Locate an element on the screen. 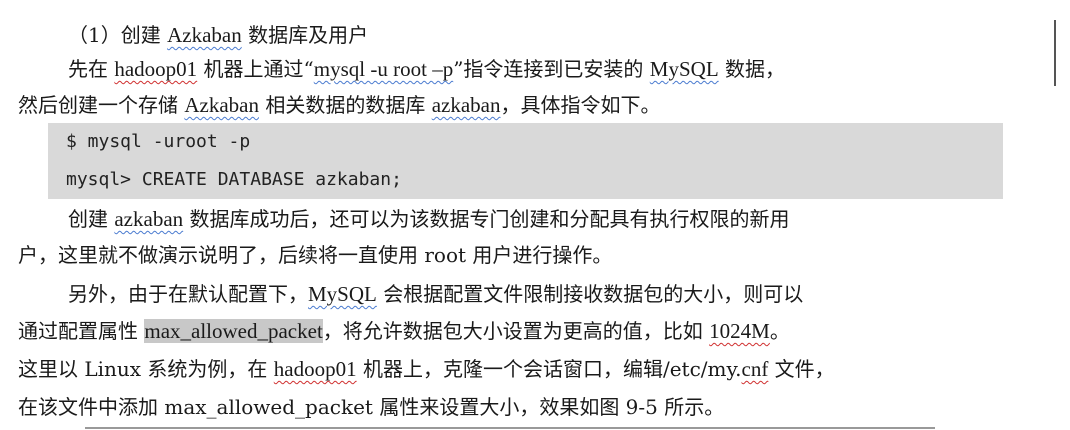  text: 数据库成功后，还可以为该数据专门创建和分配具有执行权限的新用 is located at coordinates (486, 219).